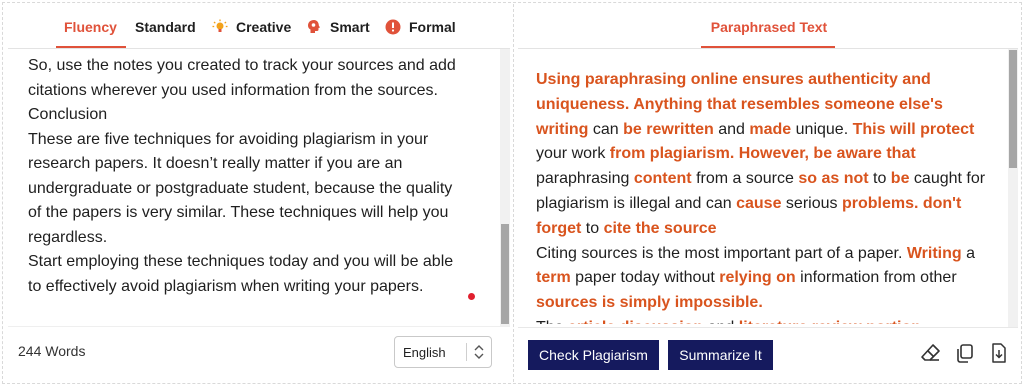 This screenshot has height=386, width=1024. What do you see at coordinates (479, 352) in the screenshot?
I see `chevron-updown-icon` at bounding box center [479, 352].